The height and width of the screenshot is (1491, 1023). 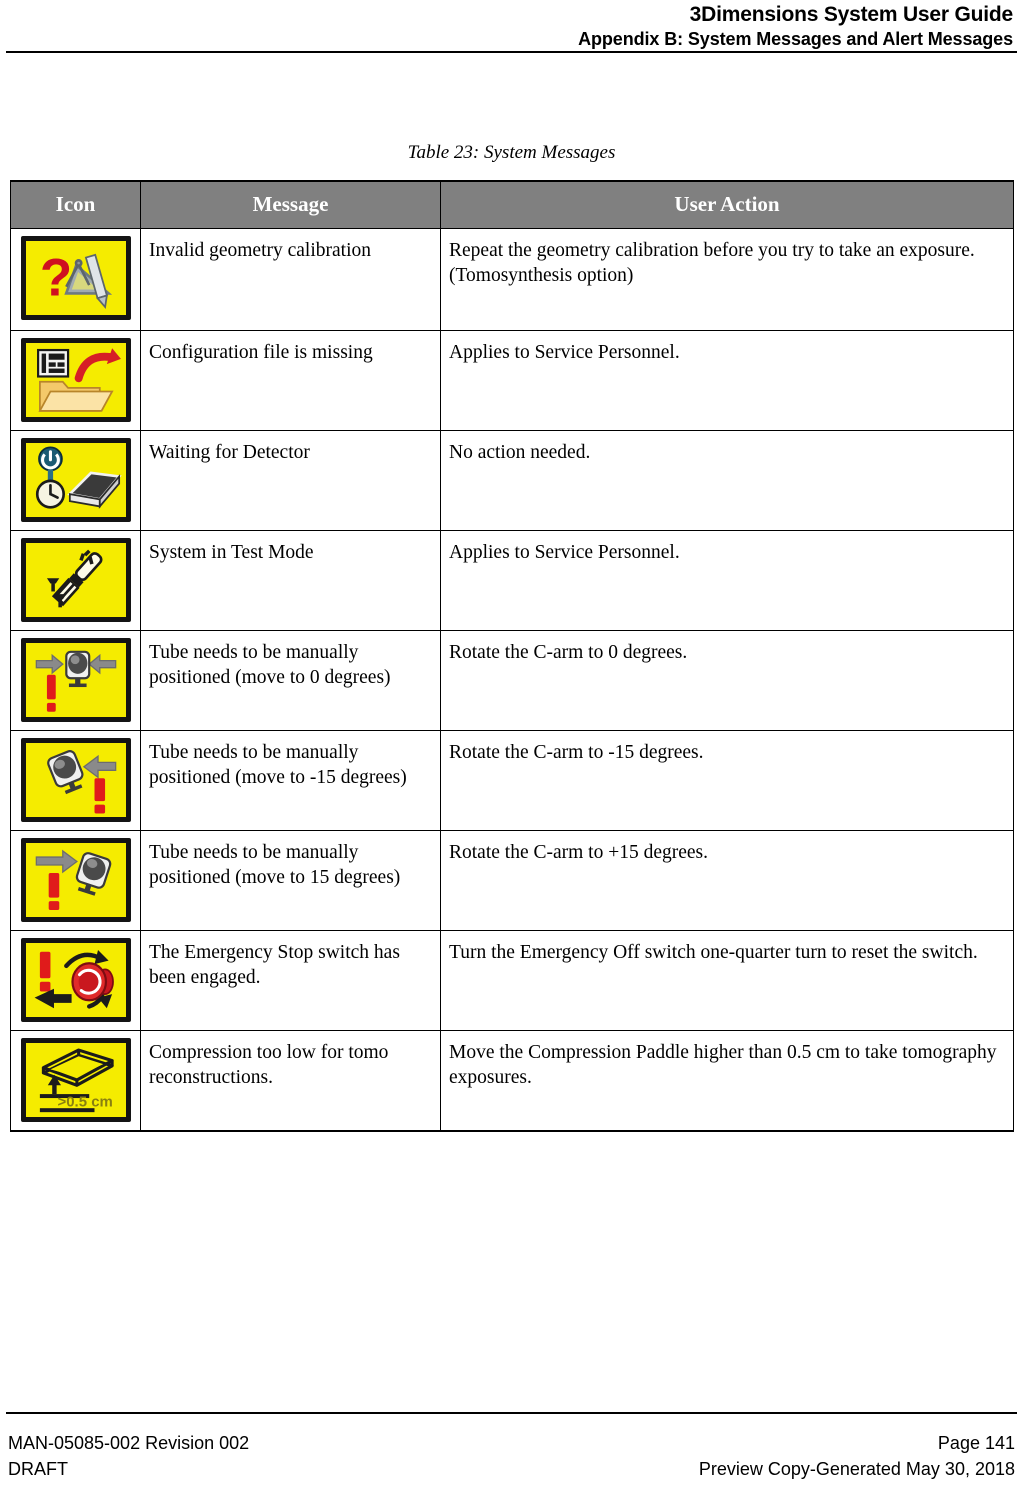 What do you see at coordinates (727, 204) in the screenshot?
I see `column-header-user-action: User Action` at bounding box center [727, 204].